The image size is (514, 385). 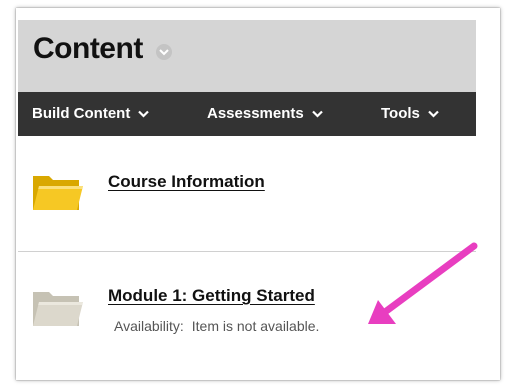 What do you see at coordinates (423, 283) in the screenshot?
I see `arrow-icon` at bounding box center [423, 283].